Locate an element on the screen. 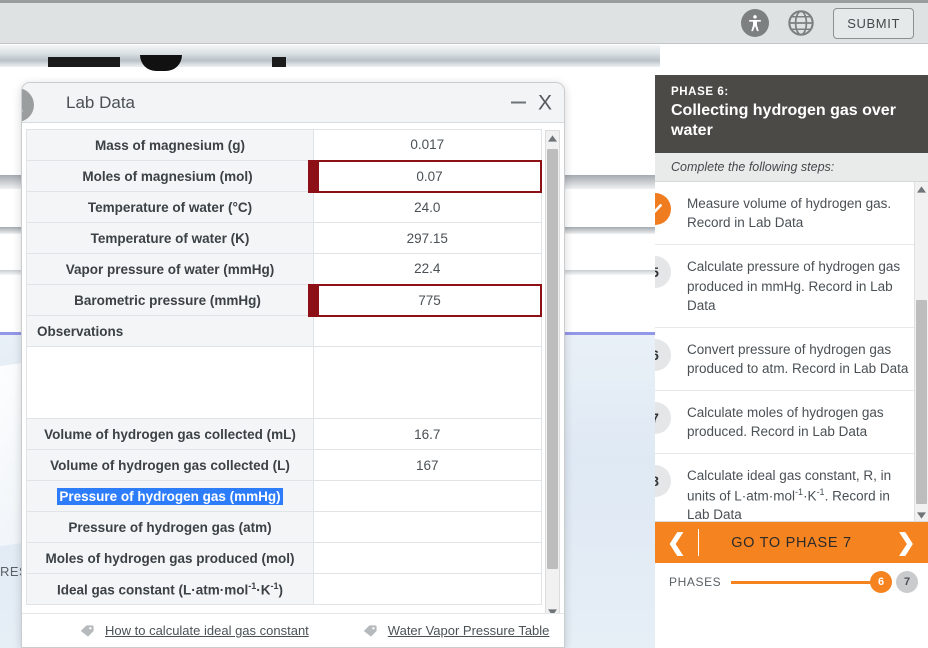 The width and height of the screenshot is (928, 648). table-row: Moles of hydrogen gas produced (mol) is located at coordinates (284, 558).